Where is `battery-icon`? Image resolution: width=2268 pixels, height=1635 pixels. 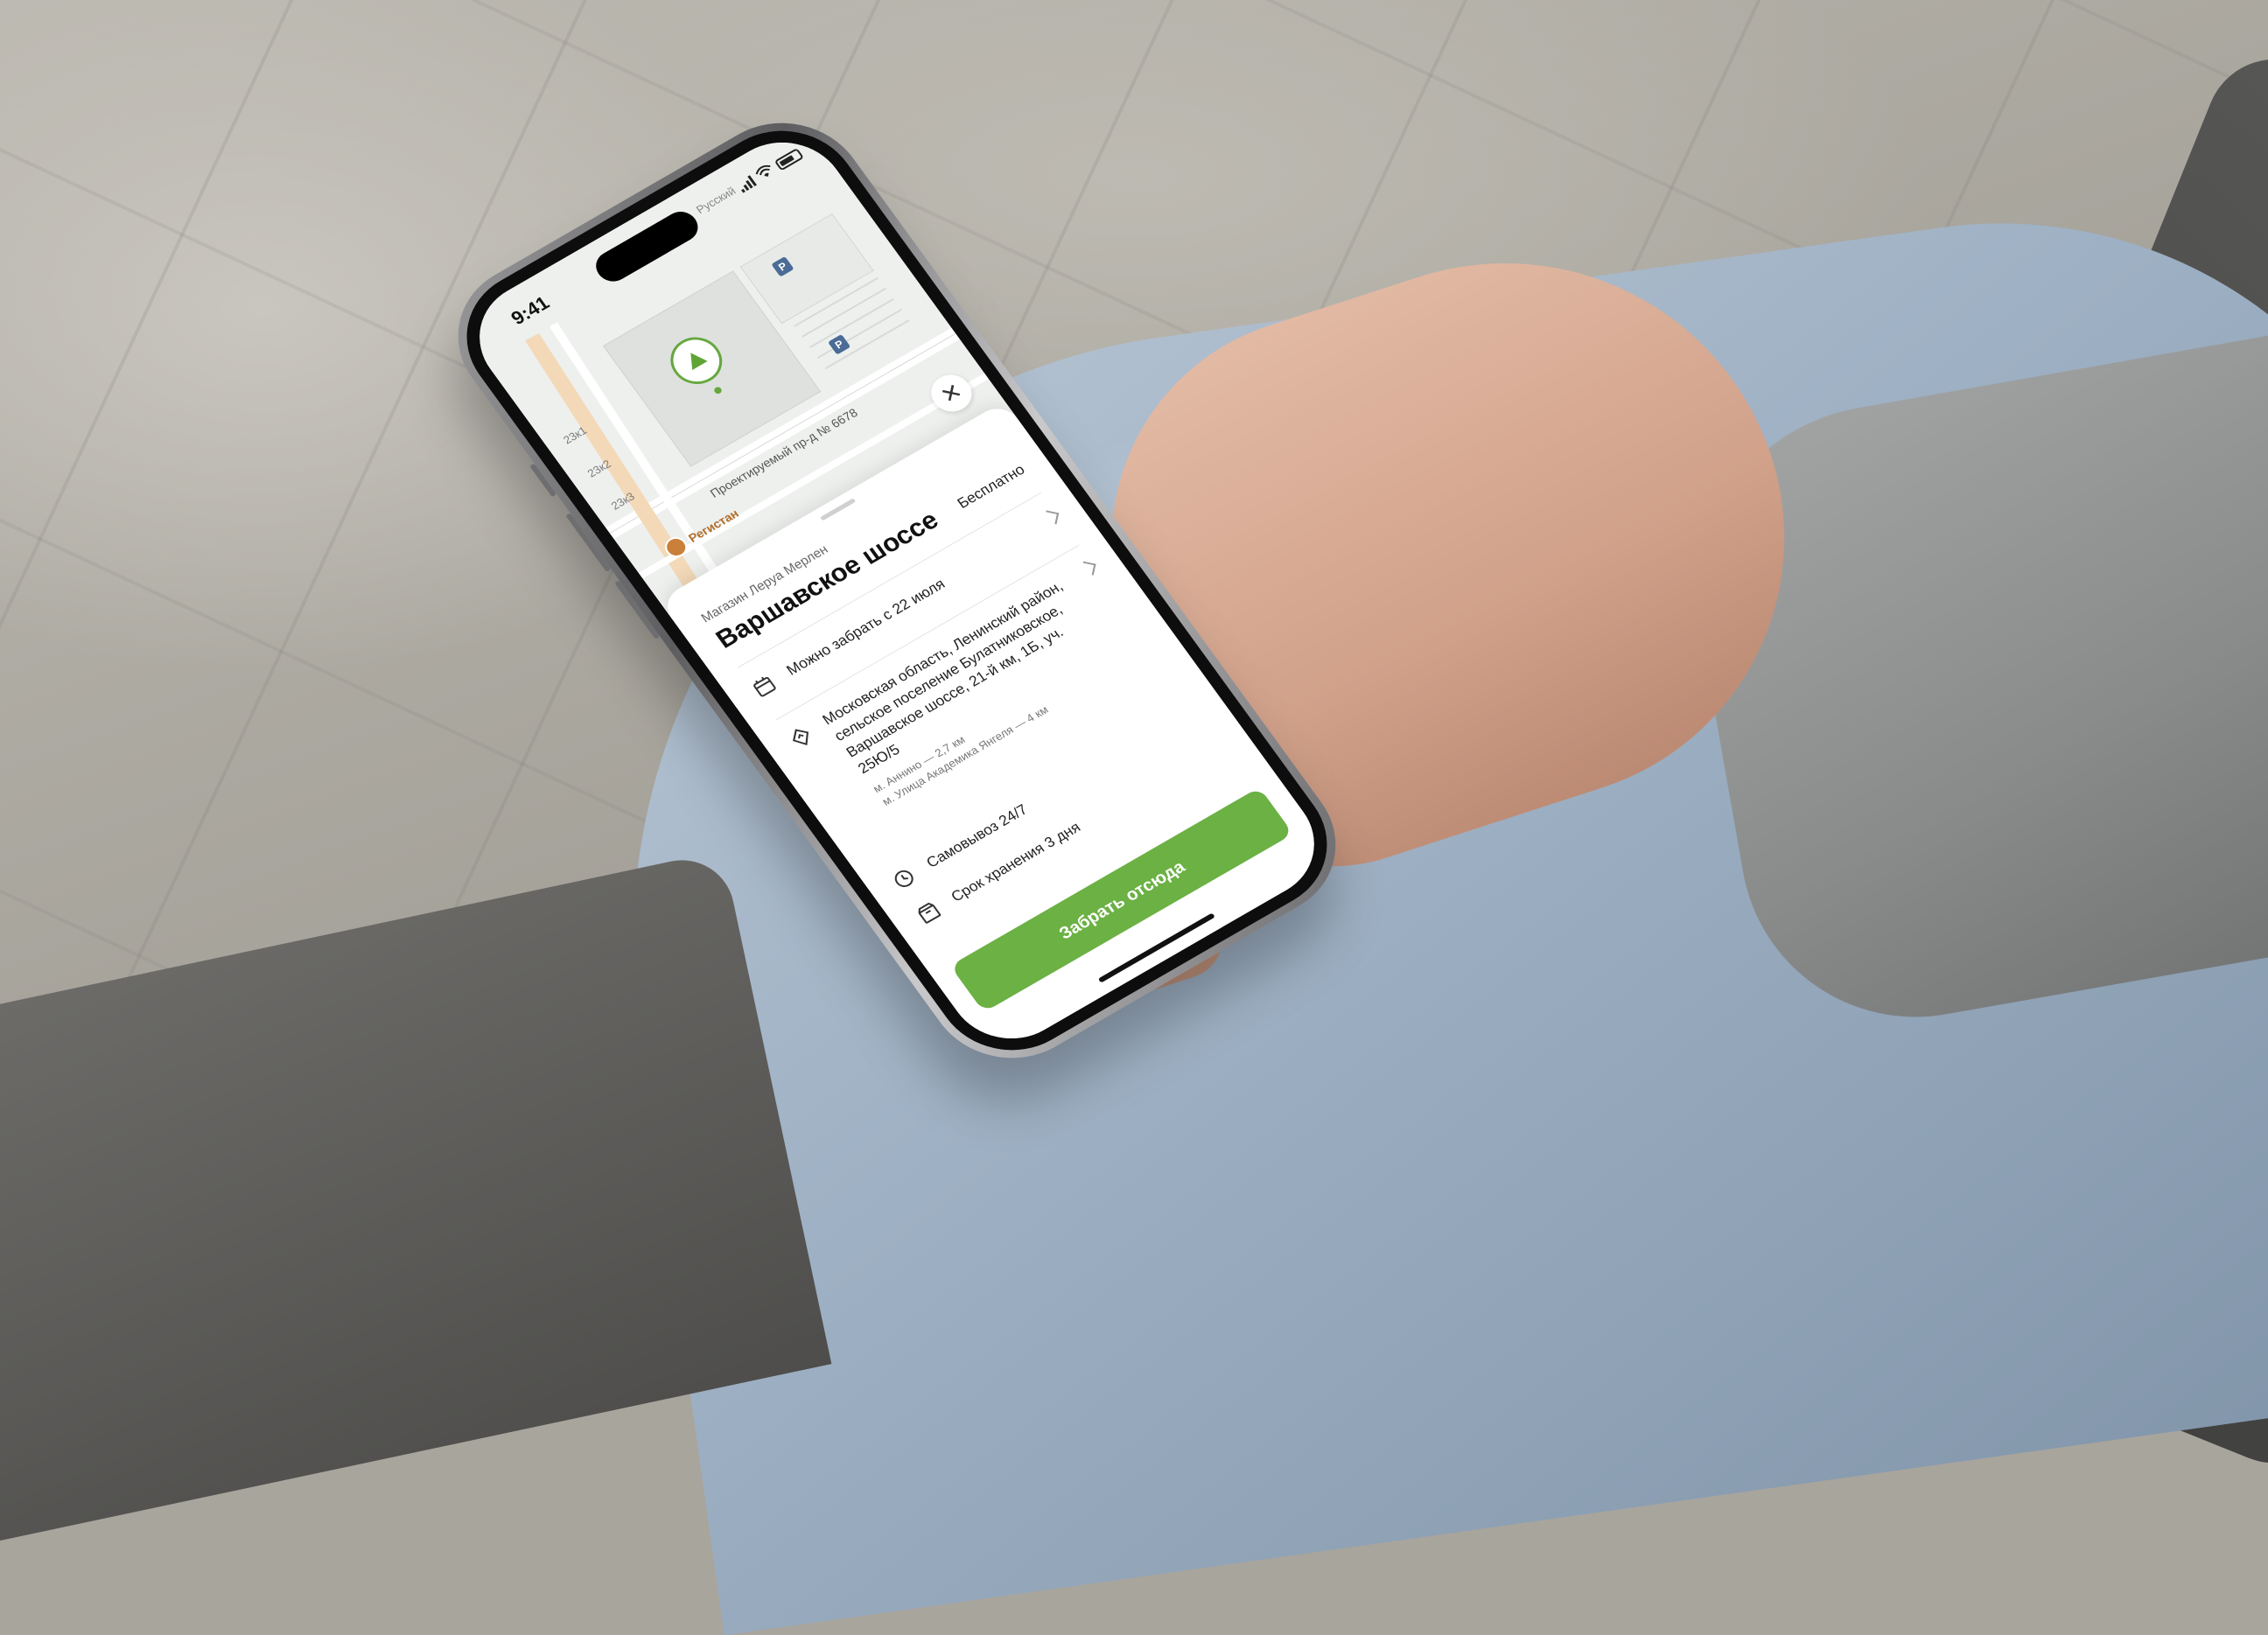 battery-icon is located at coordinates (789, 159).